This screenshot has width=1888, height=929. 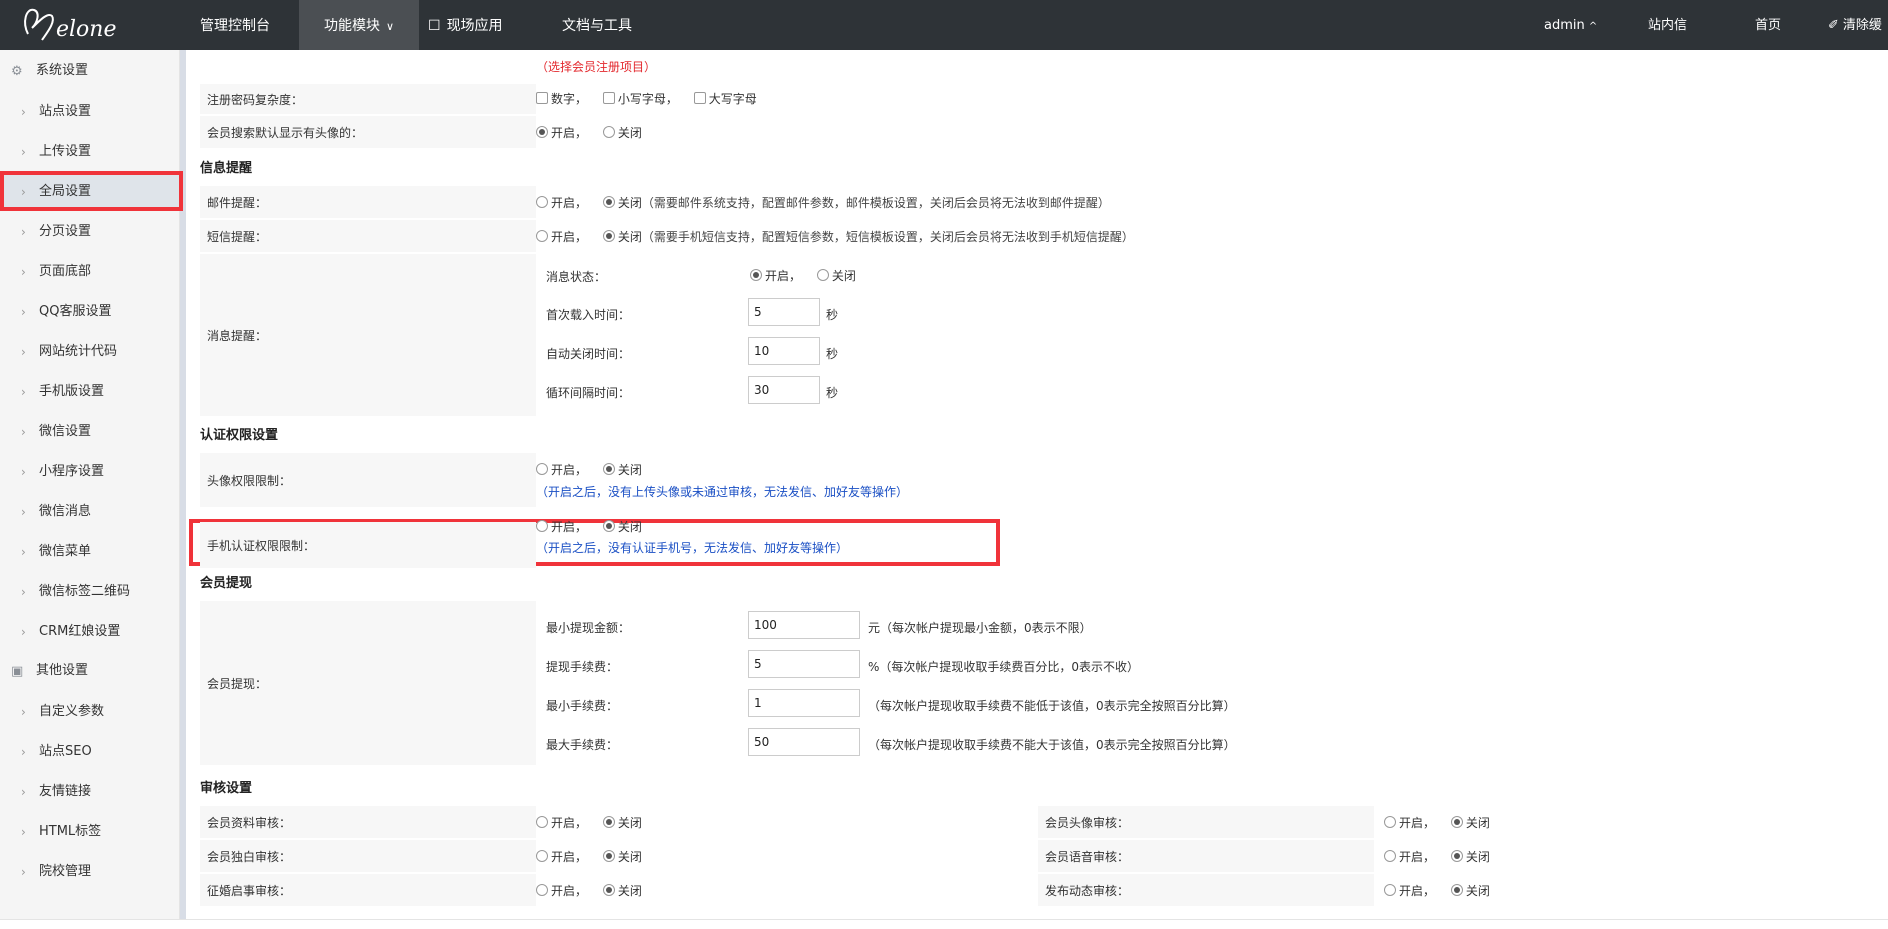 I want to click on clear-cache-button: ✐ 清除缓, so click(x=1855, y=25).